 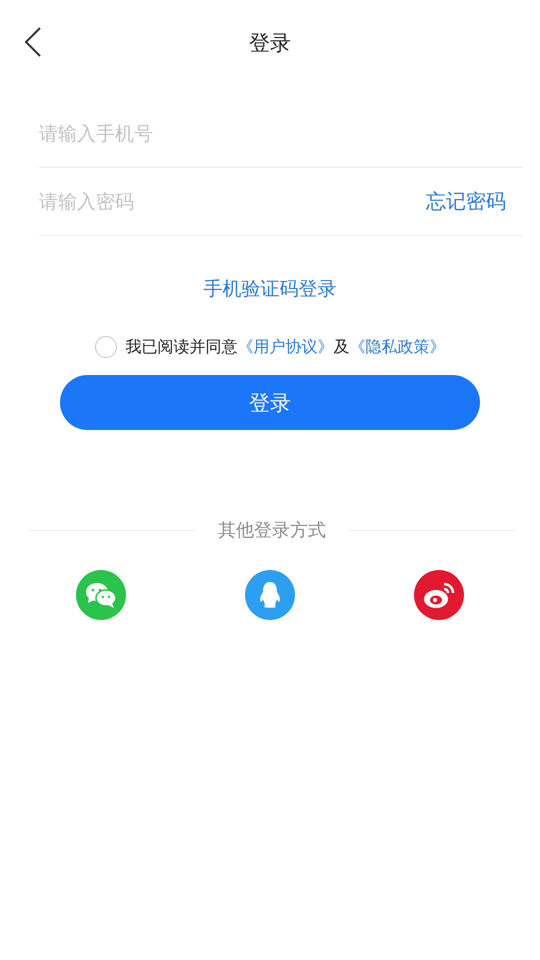 I want to click on sms-login-link: 手机验证码登录, so click(x=270, y=289).